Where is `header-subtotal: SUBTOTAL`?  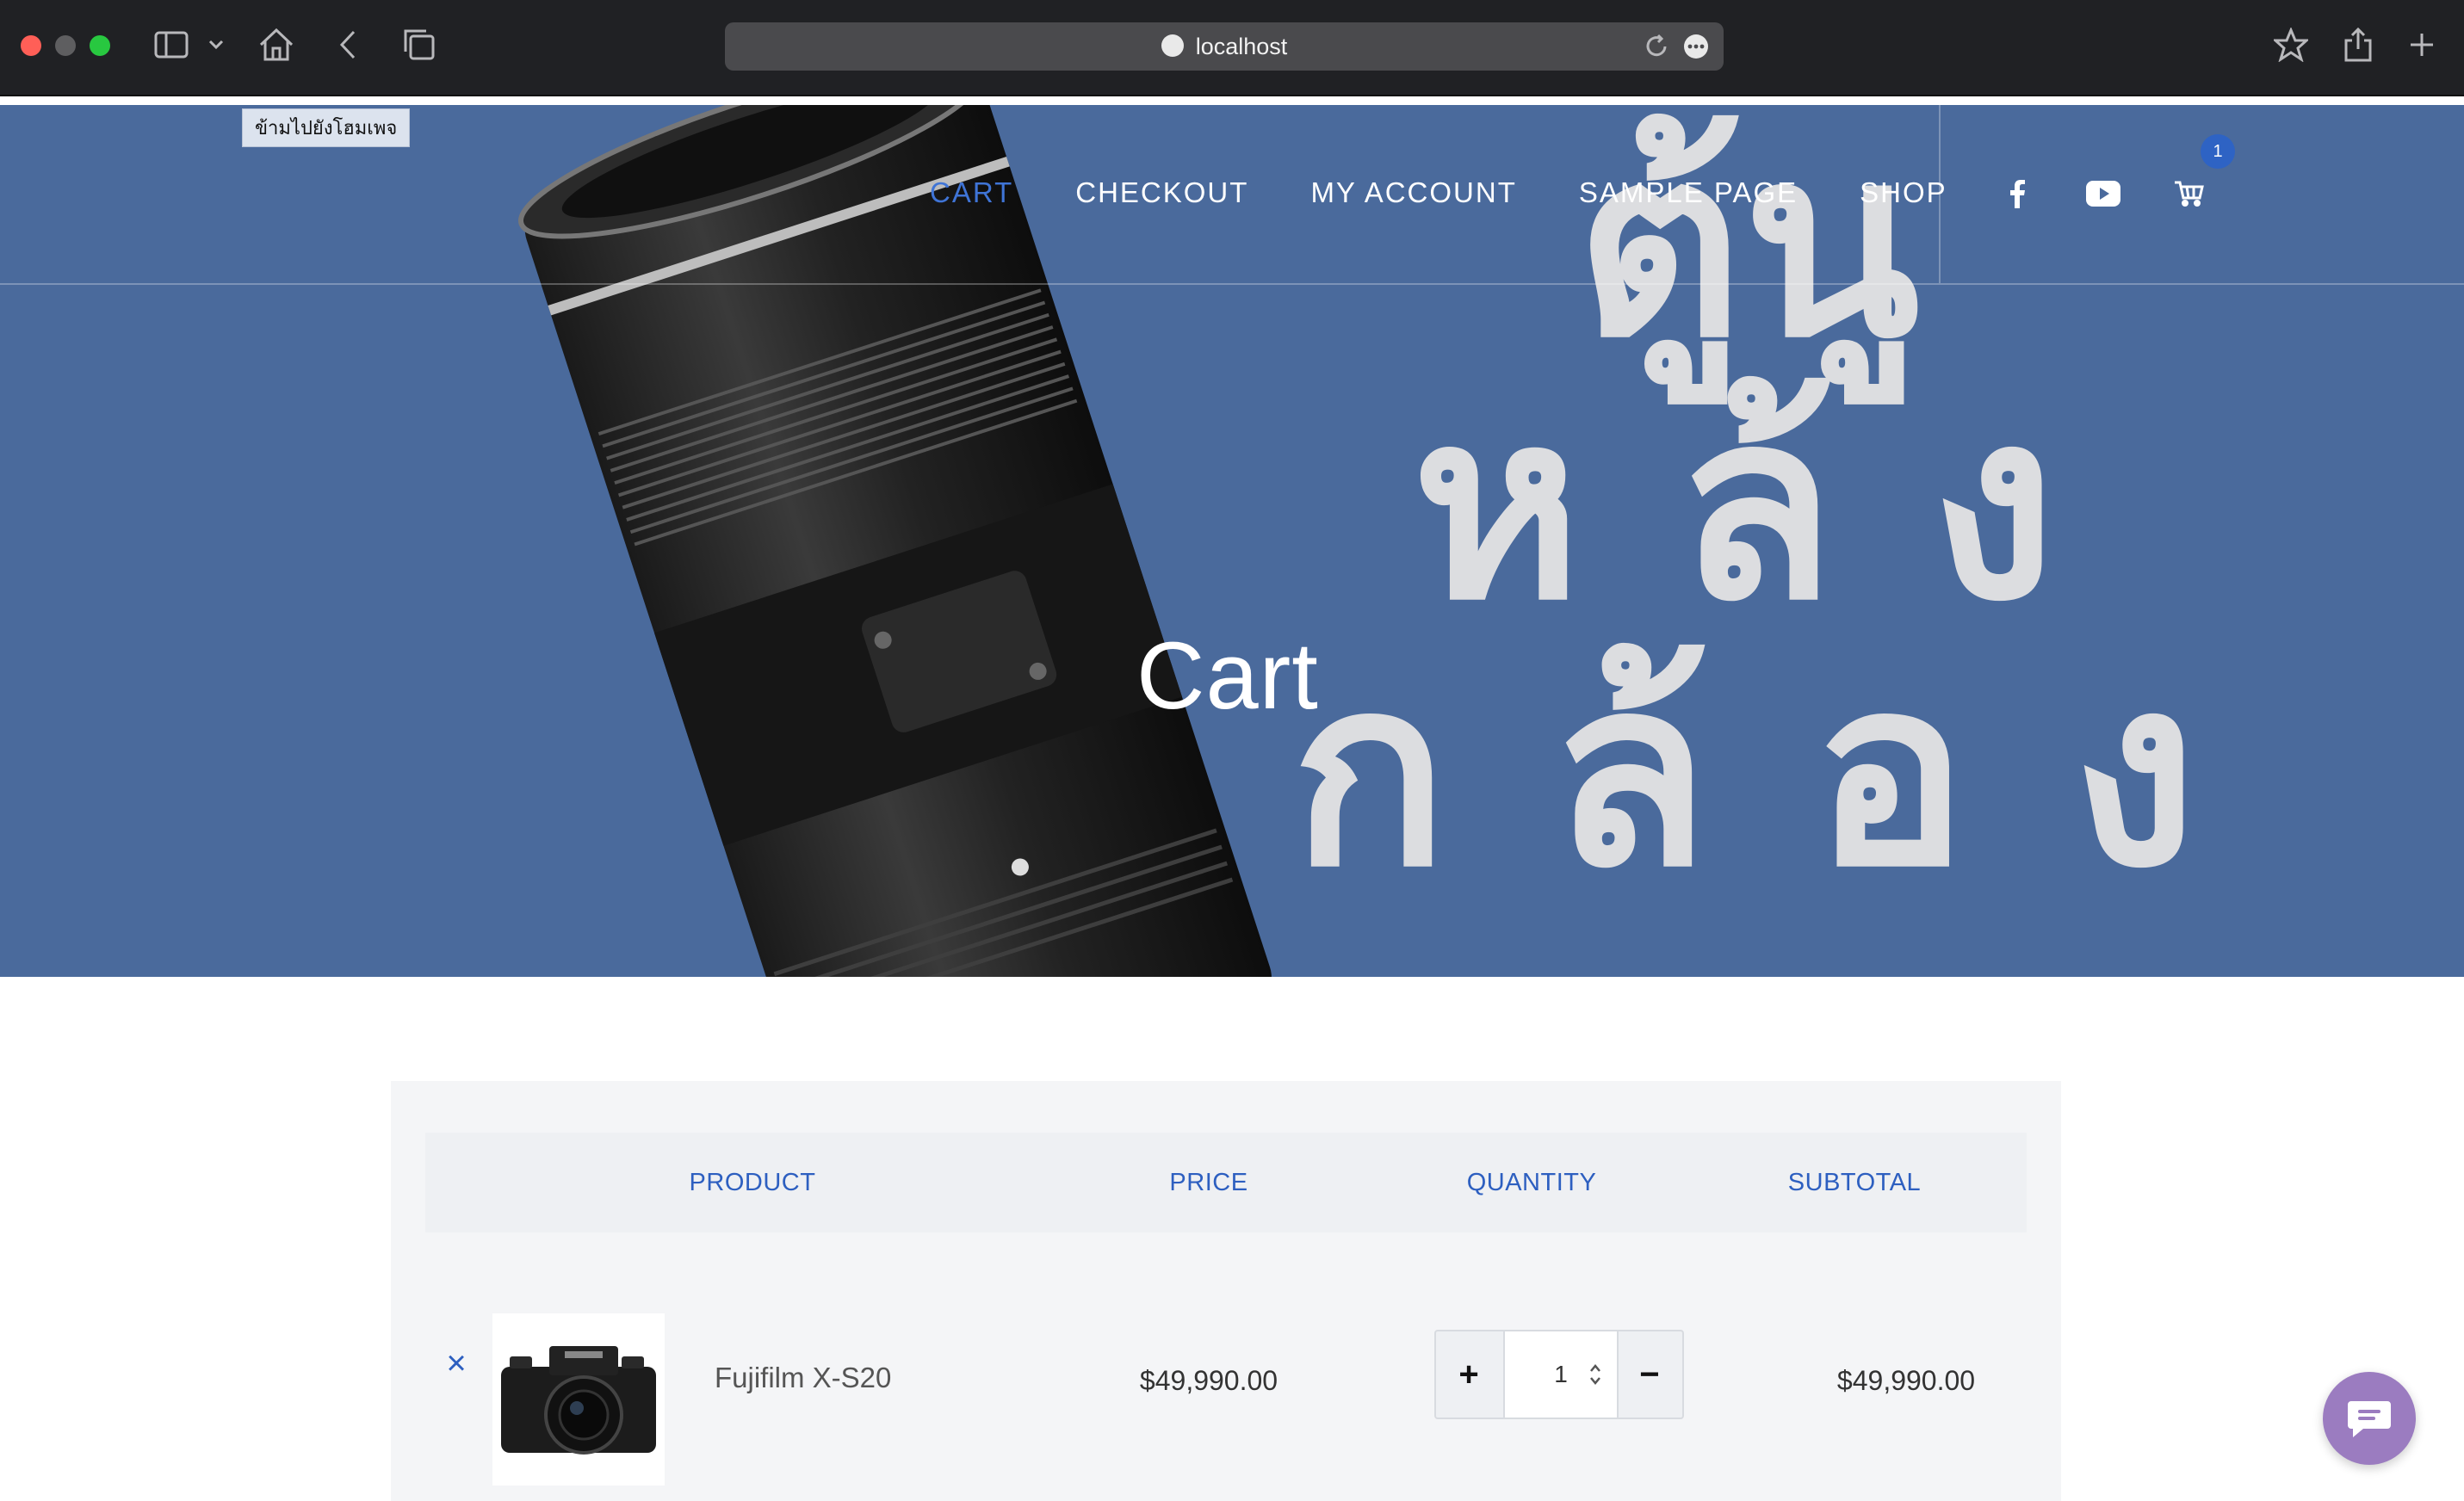
header-subtotal: SUBTOTAL is located at coordinates (1854, 1182).